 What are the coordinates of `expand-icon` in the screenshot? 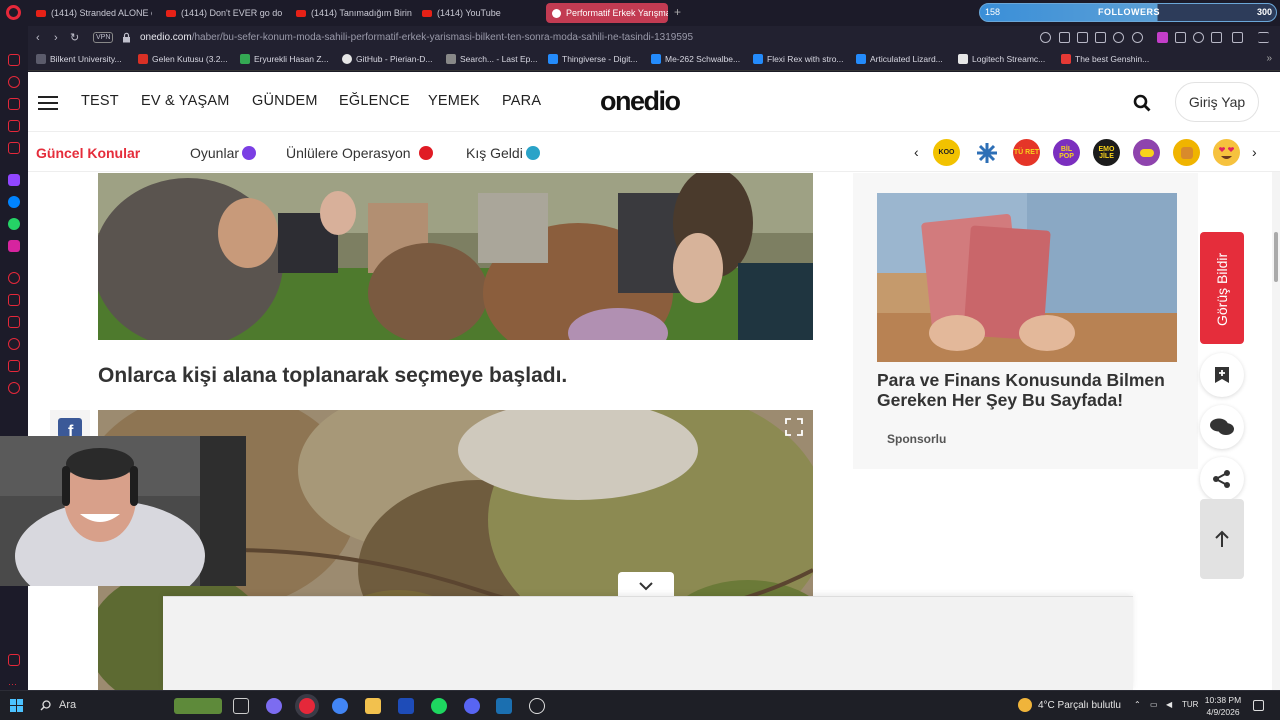 It's located at (794, 427).